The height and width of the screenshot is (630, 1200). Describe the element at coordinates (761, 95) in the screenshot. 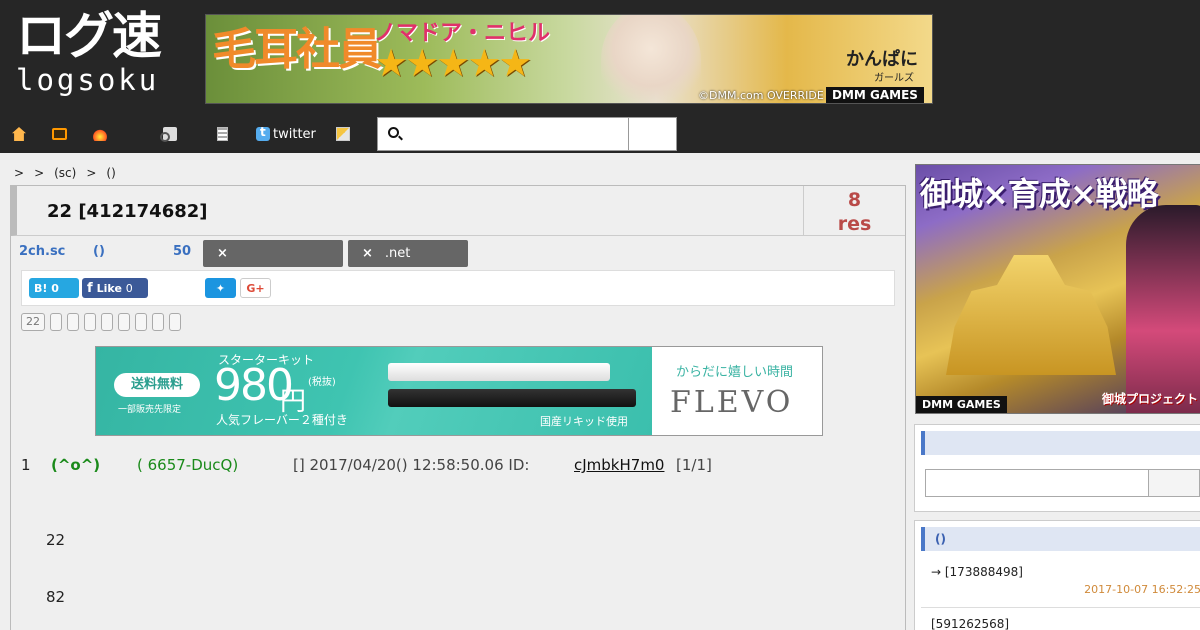

I see `banner-copyright: ©DMM.com OVERRIDE` at that location.